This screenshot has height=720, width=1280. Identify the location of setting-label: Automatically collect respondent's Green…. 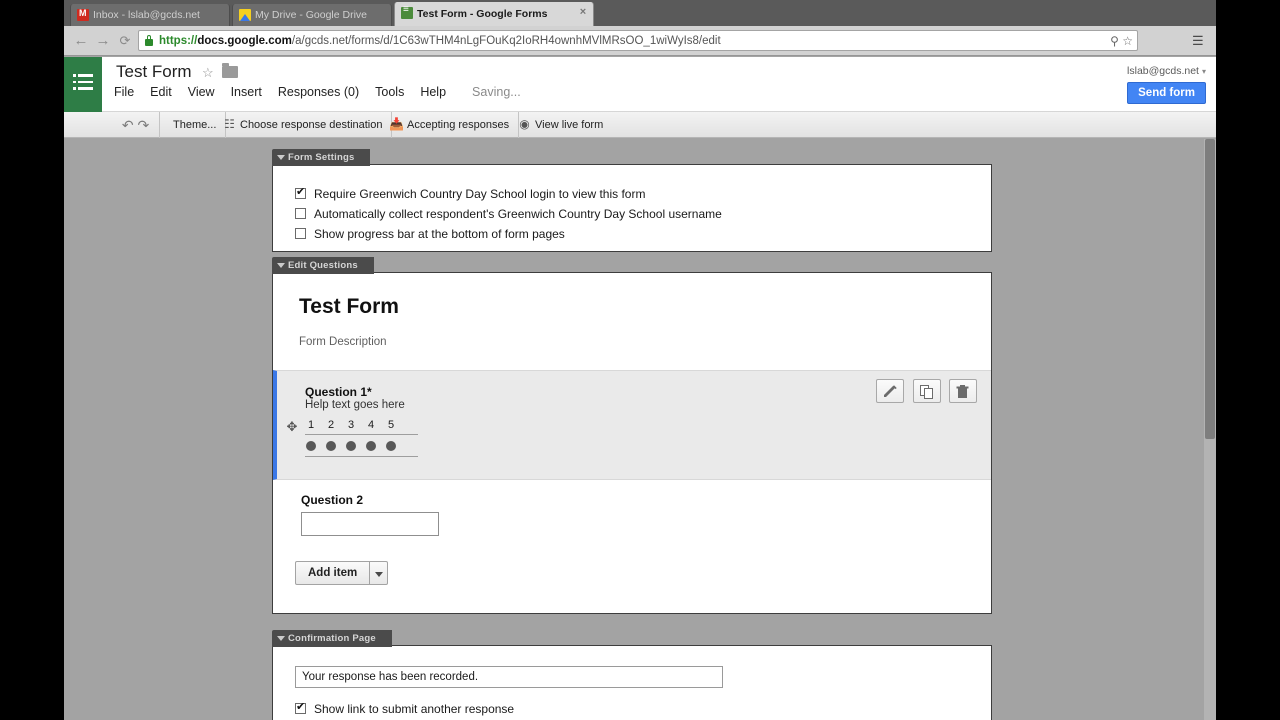
(518, 214).